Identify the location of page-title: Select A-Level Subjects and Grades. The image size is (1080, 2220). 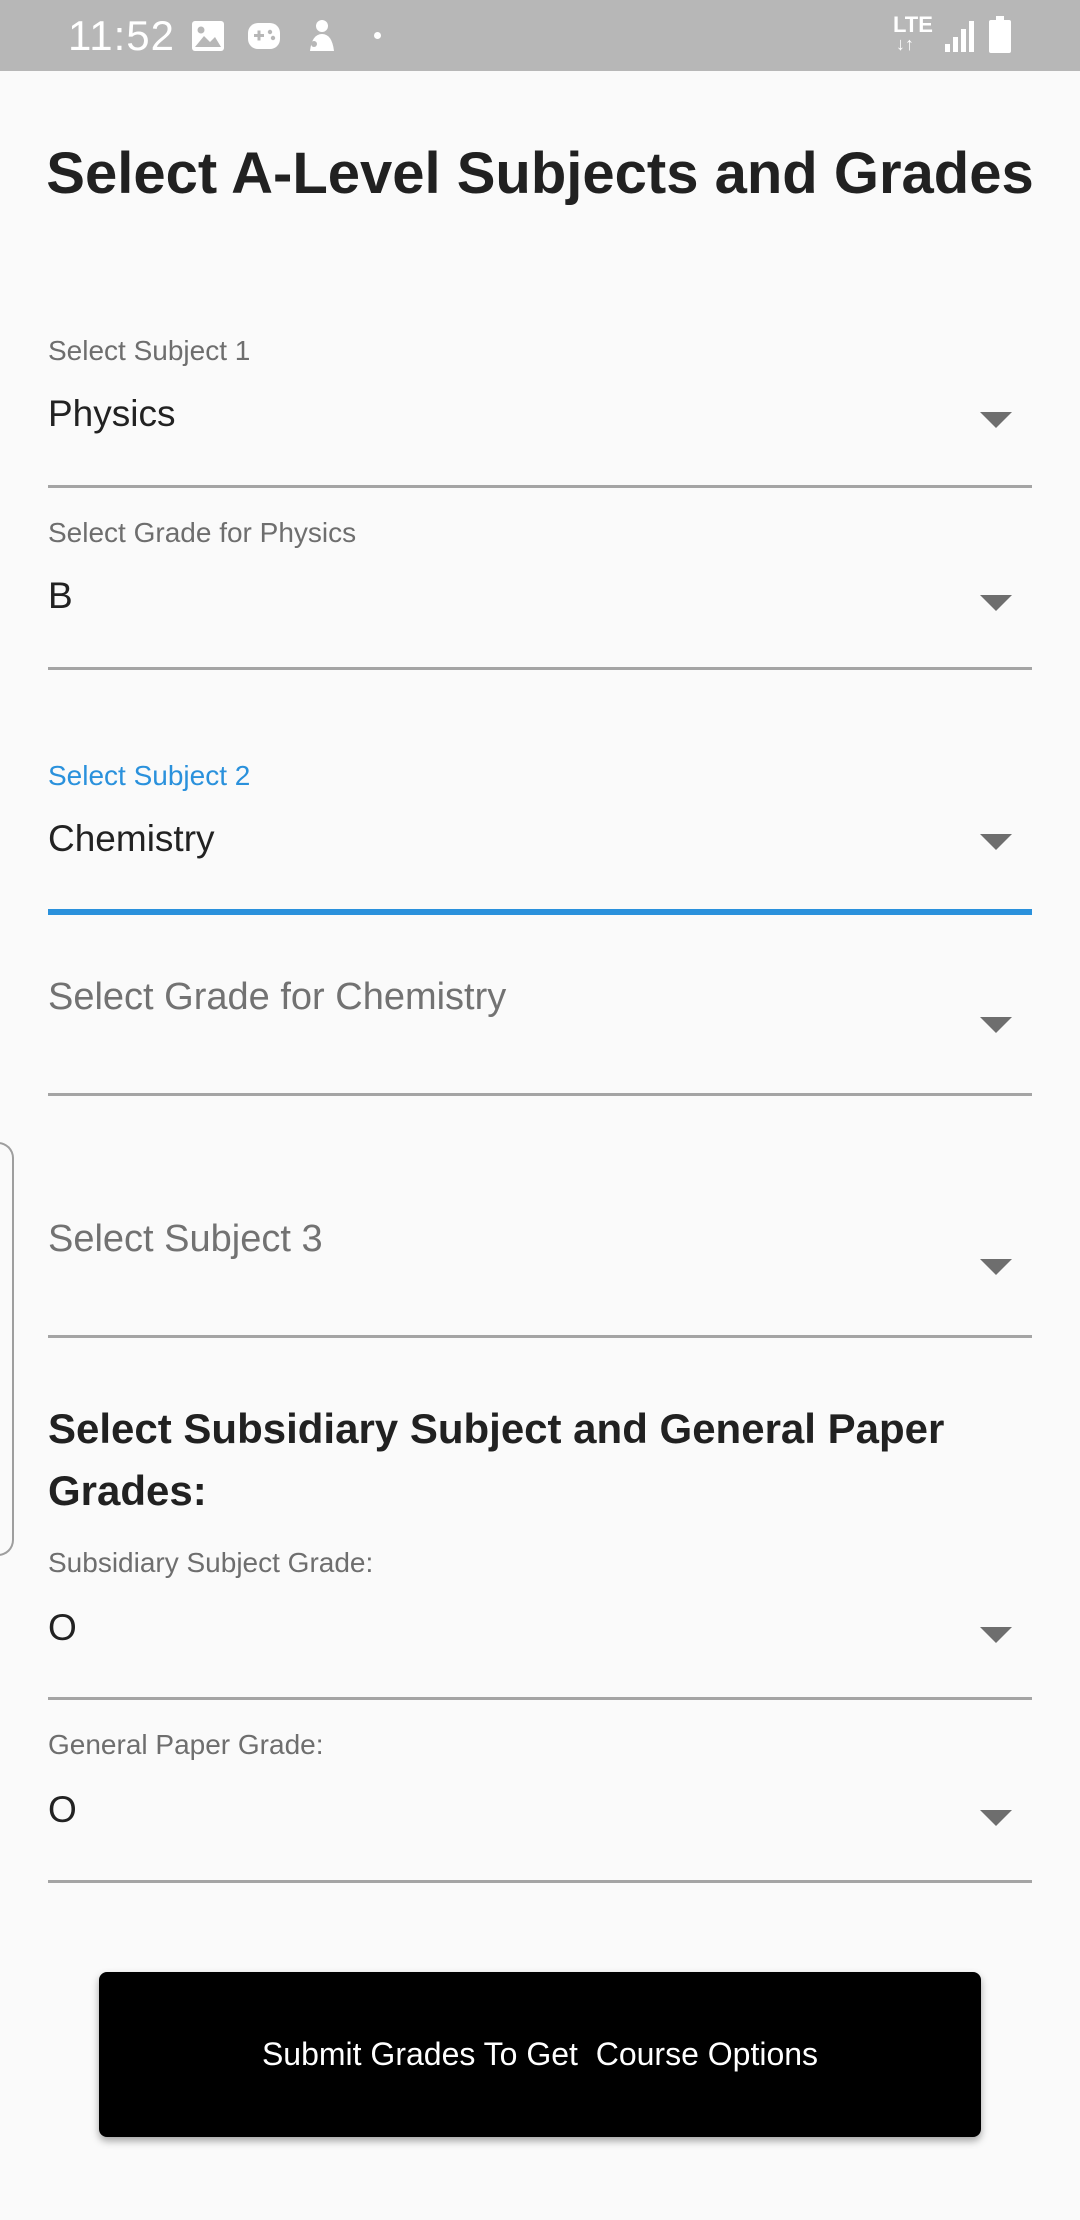
(540, 173).